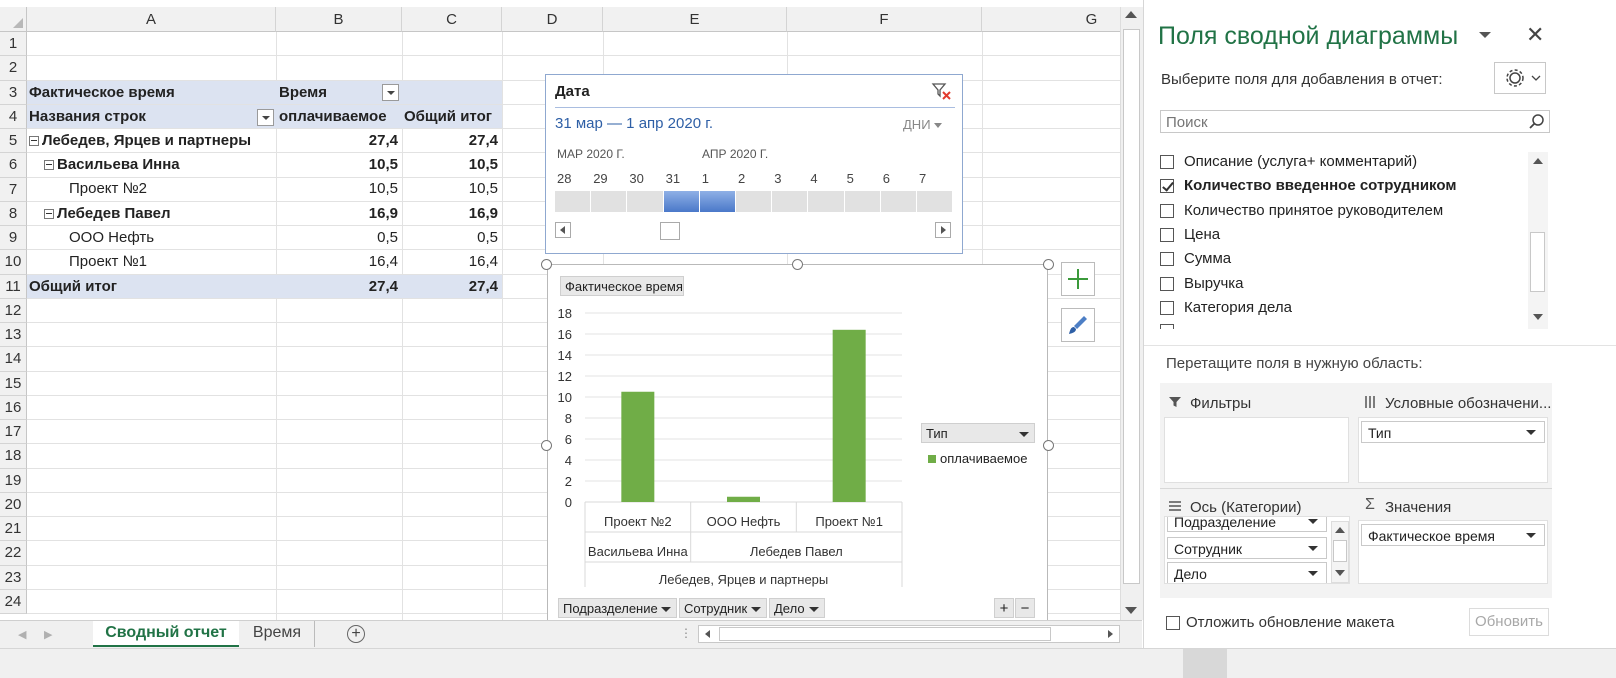 The width and height of the screenshot is (1616, 678). What do you see at coordinates (1509, 622) in the screenshot?
I see `update-button: Обновить` at bounding box center [1509, 622].